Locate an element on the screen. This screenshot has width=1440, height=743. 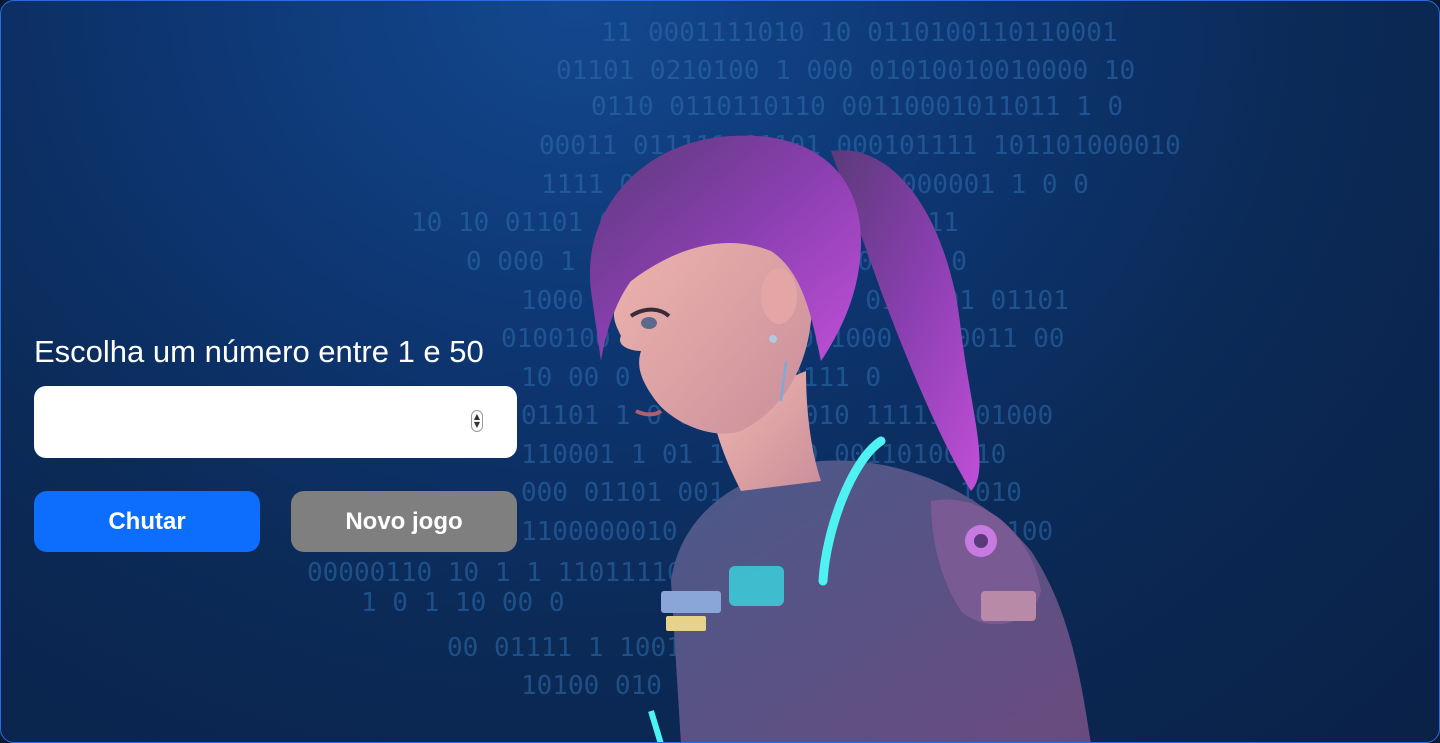
guess-input is located at coordinates (275, 422).